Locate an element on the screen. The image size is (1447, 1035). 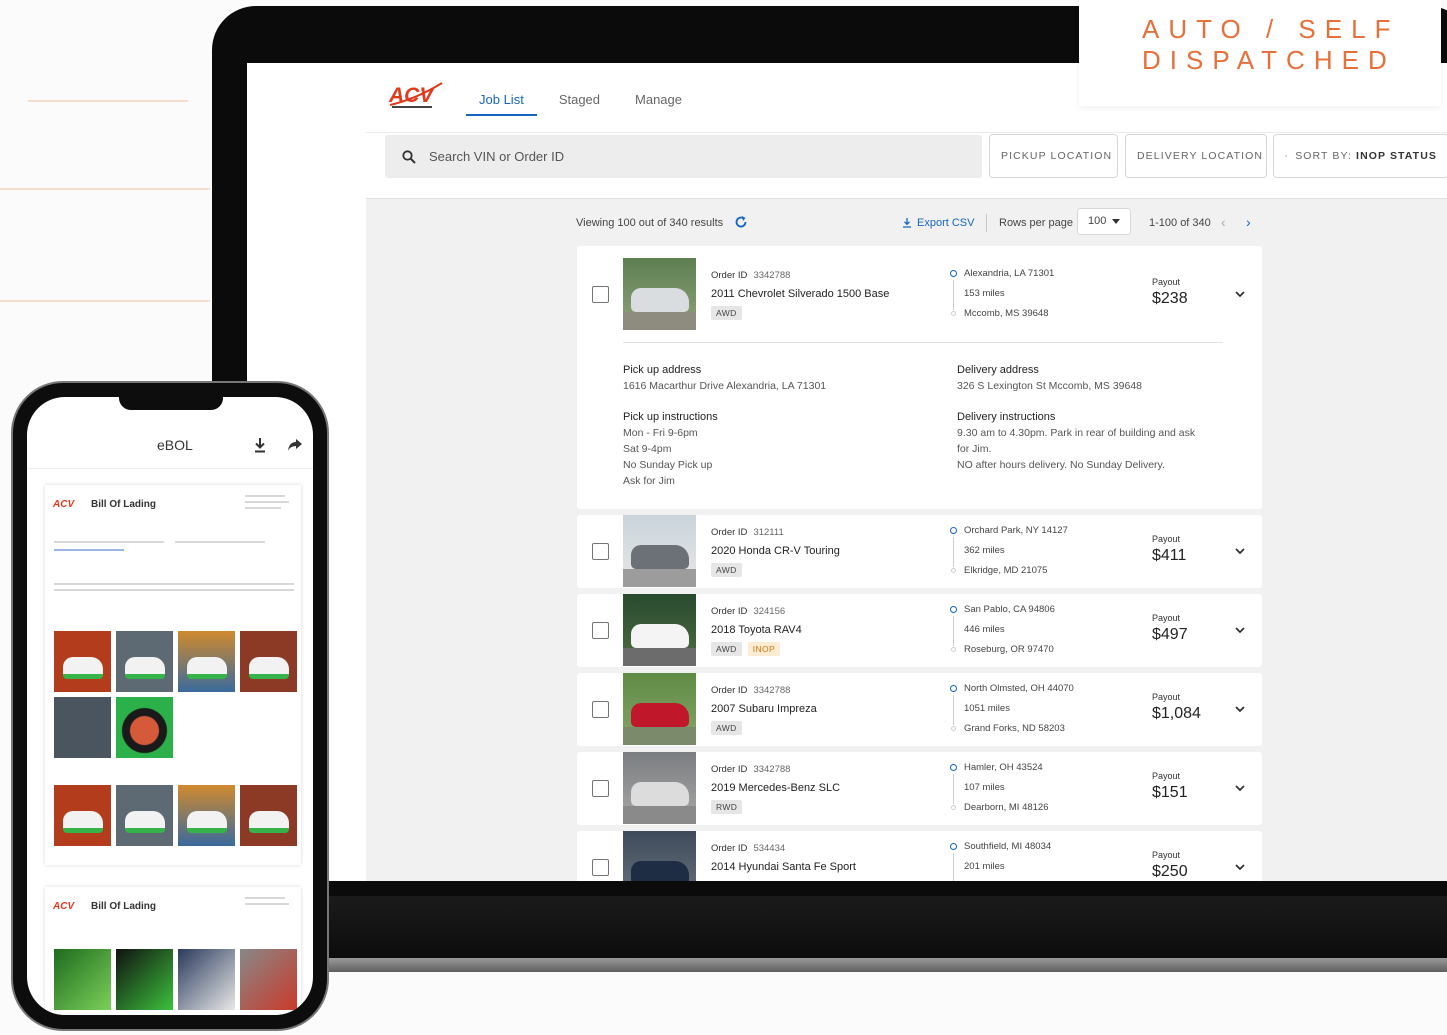
sort-button: SORT BY: INOP STATUS is located at coordinates (1360, 156).